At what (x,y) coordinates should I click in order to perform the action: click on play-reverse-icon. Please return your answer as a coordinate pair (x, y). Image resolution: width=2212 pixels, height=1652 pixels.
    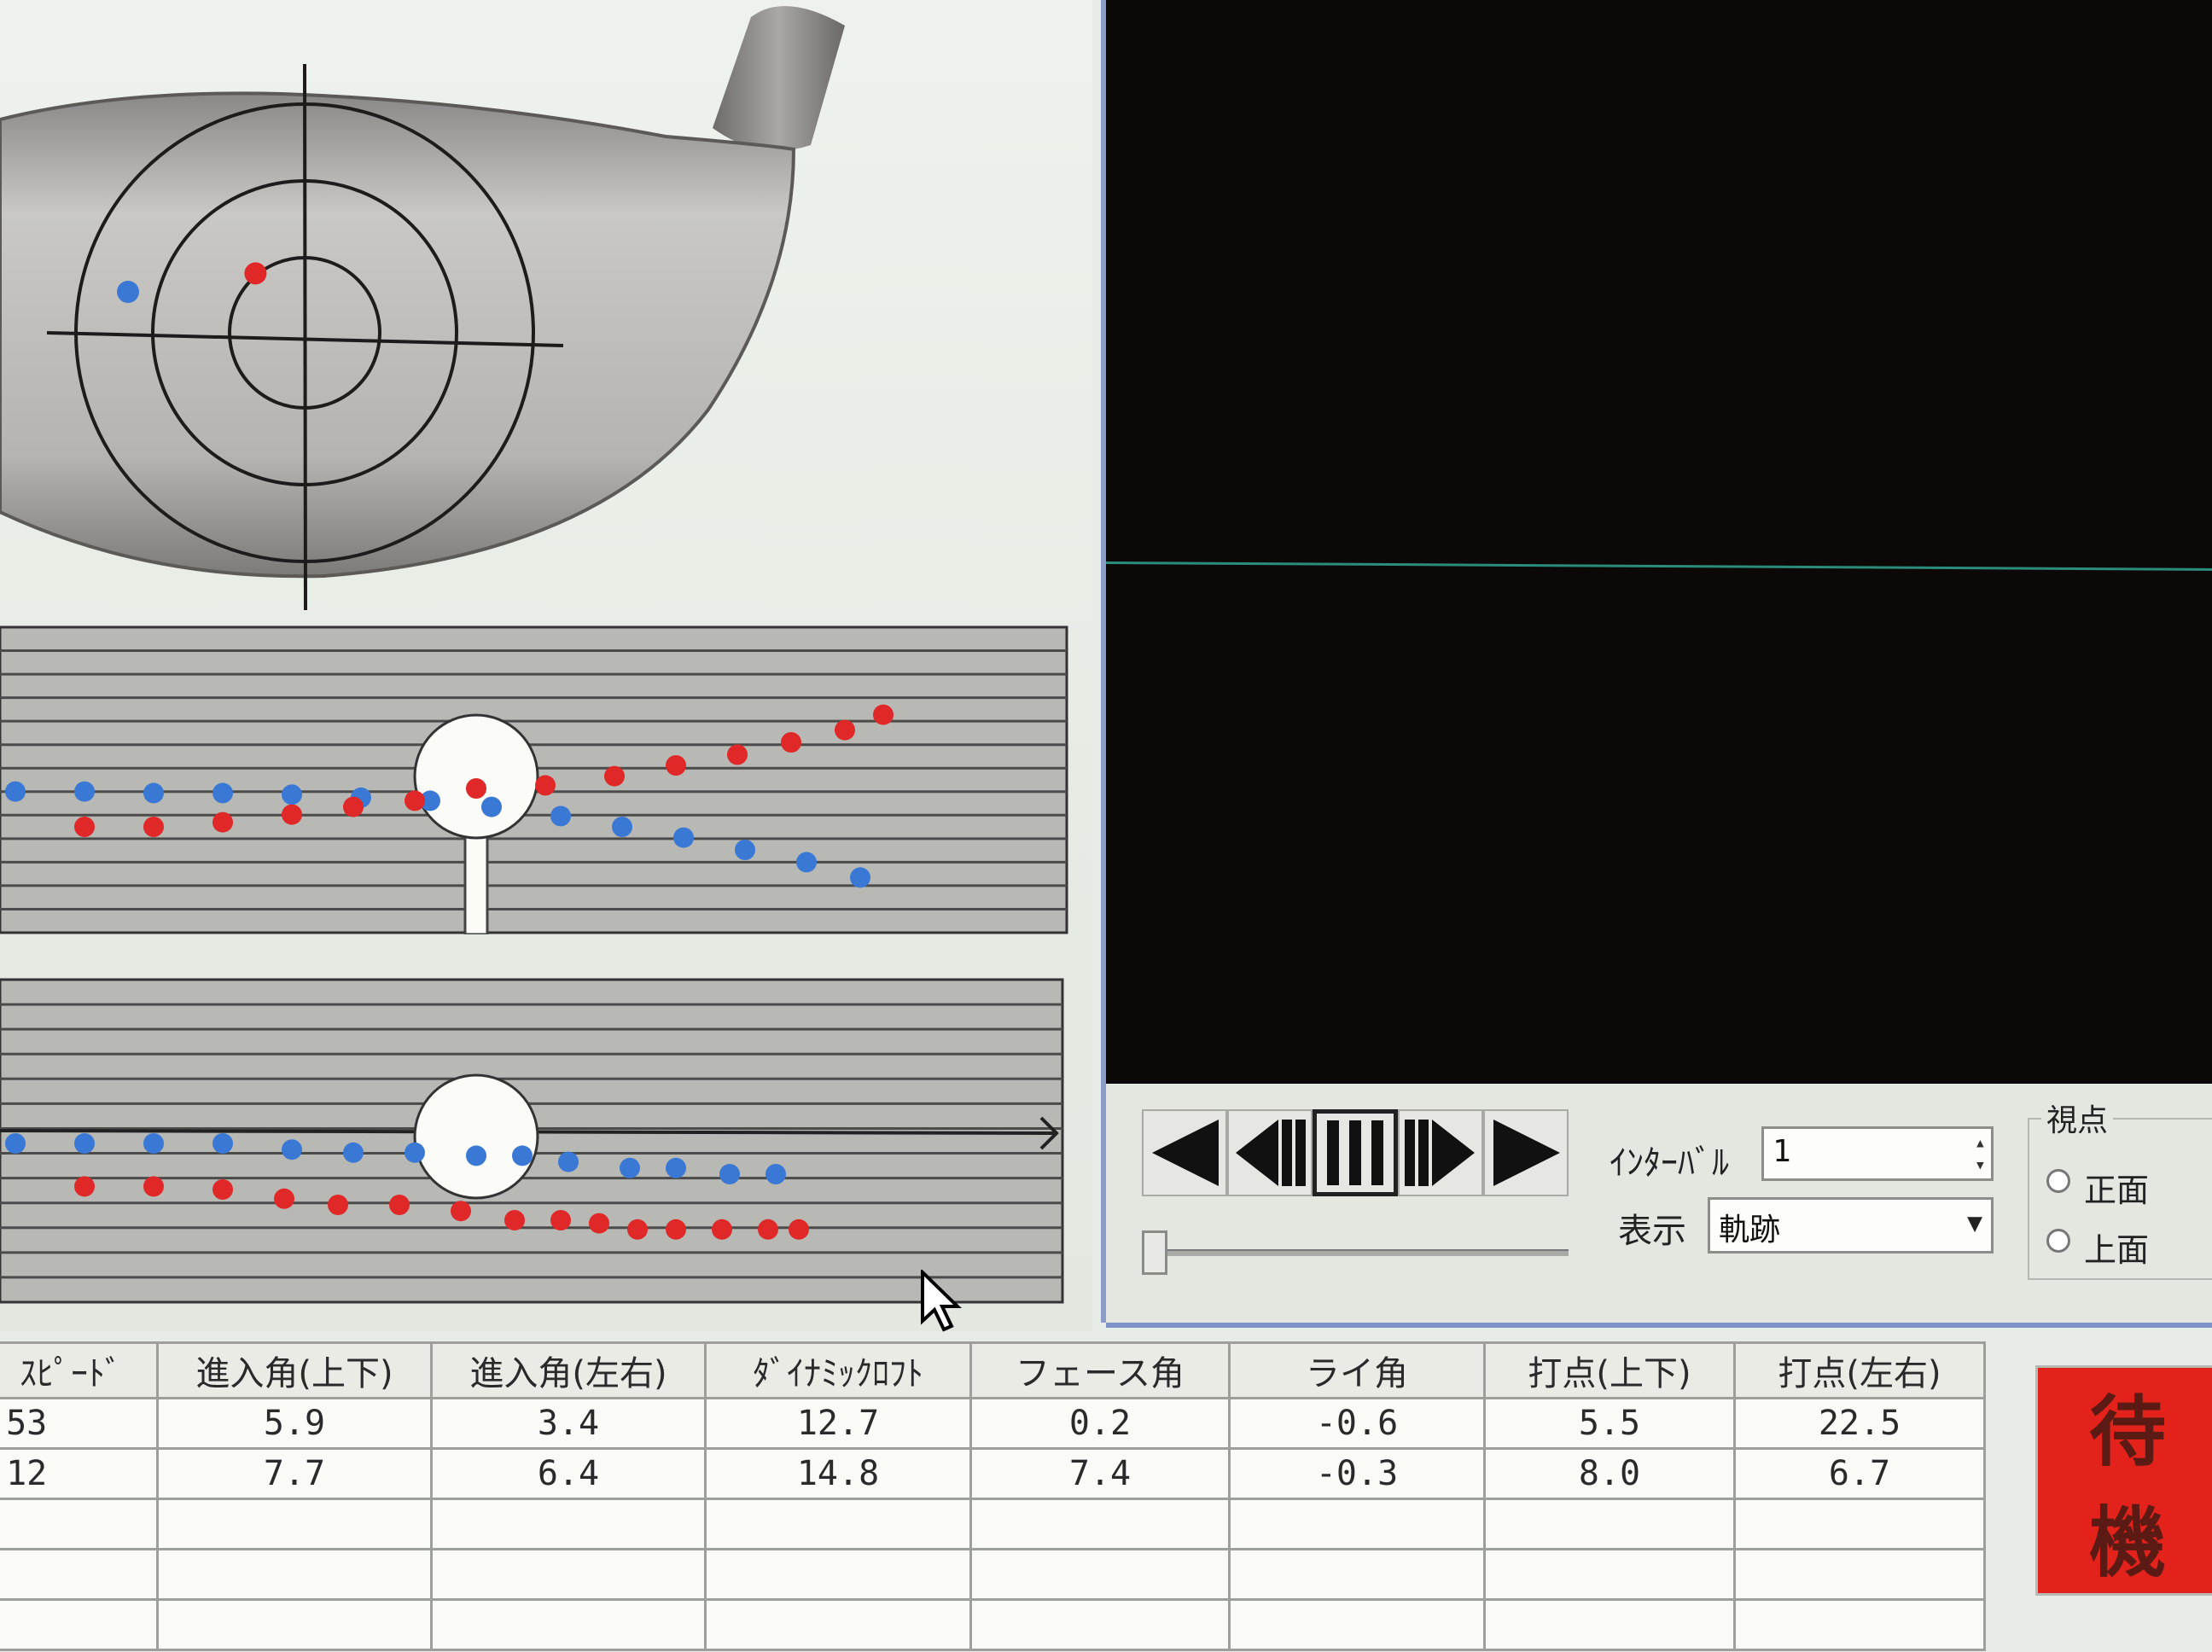
    Looking at the image, I should click on (1185, 1153).